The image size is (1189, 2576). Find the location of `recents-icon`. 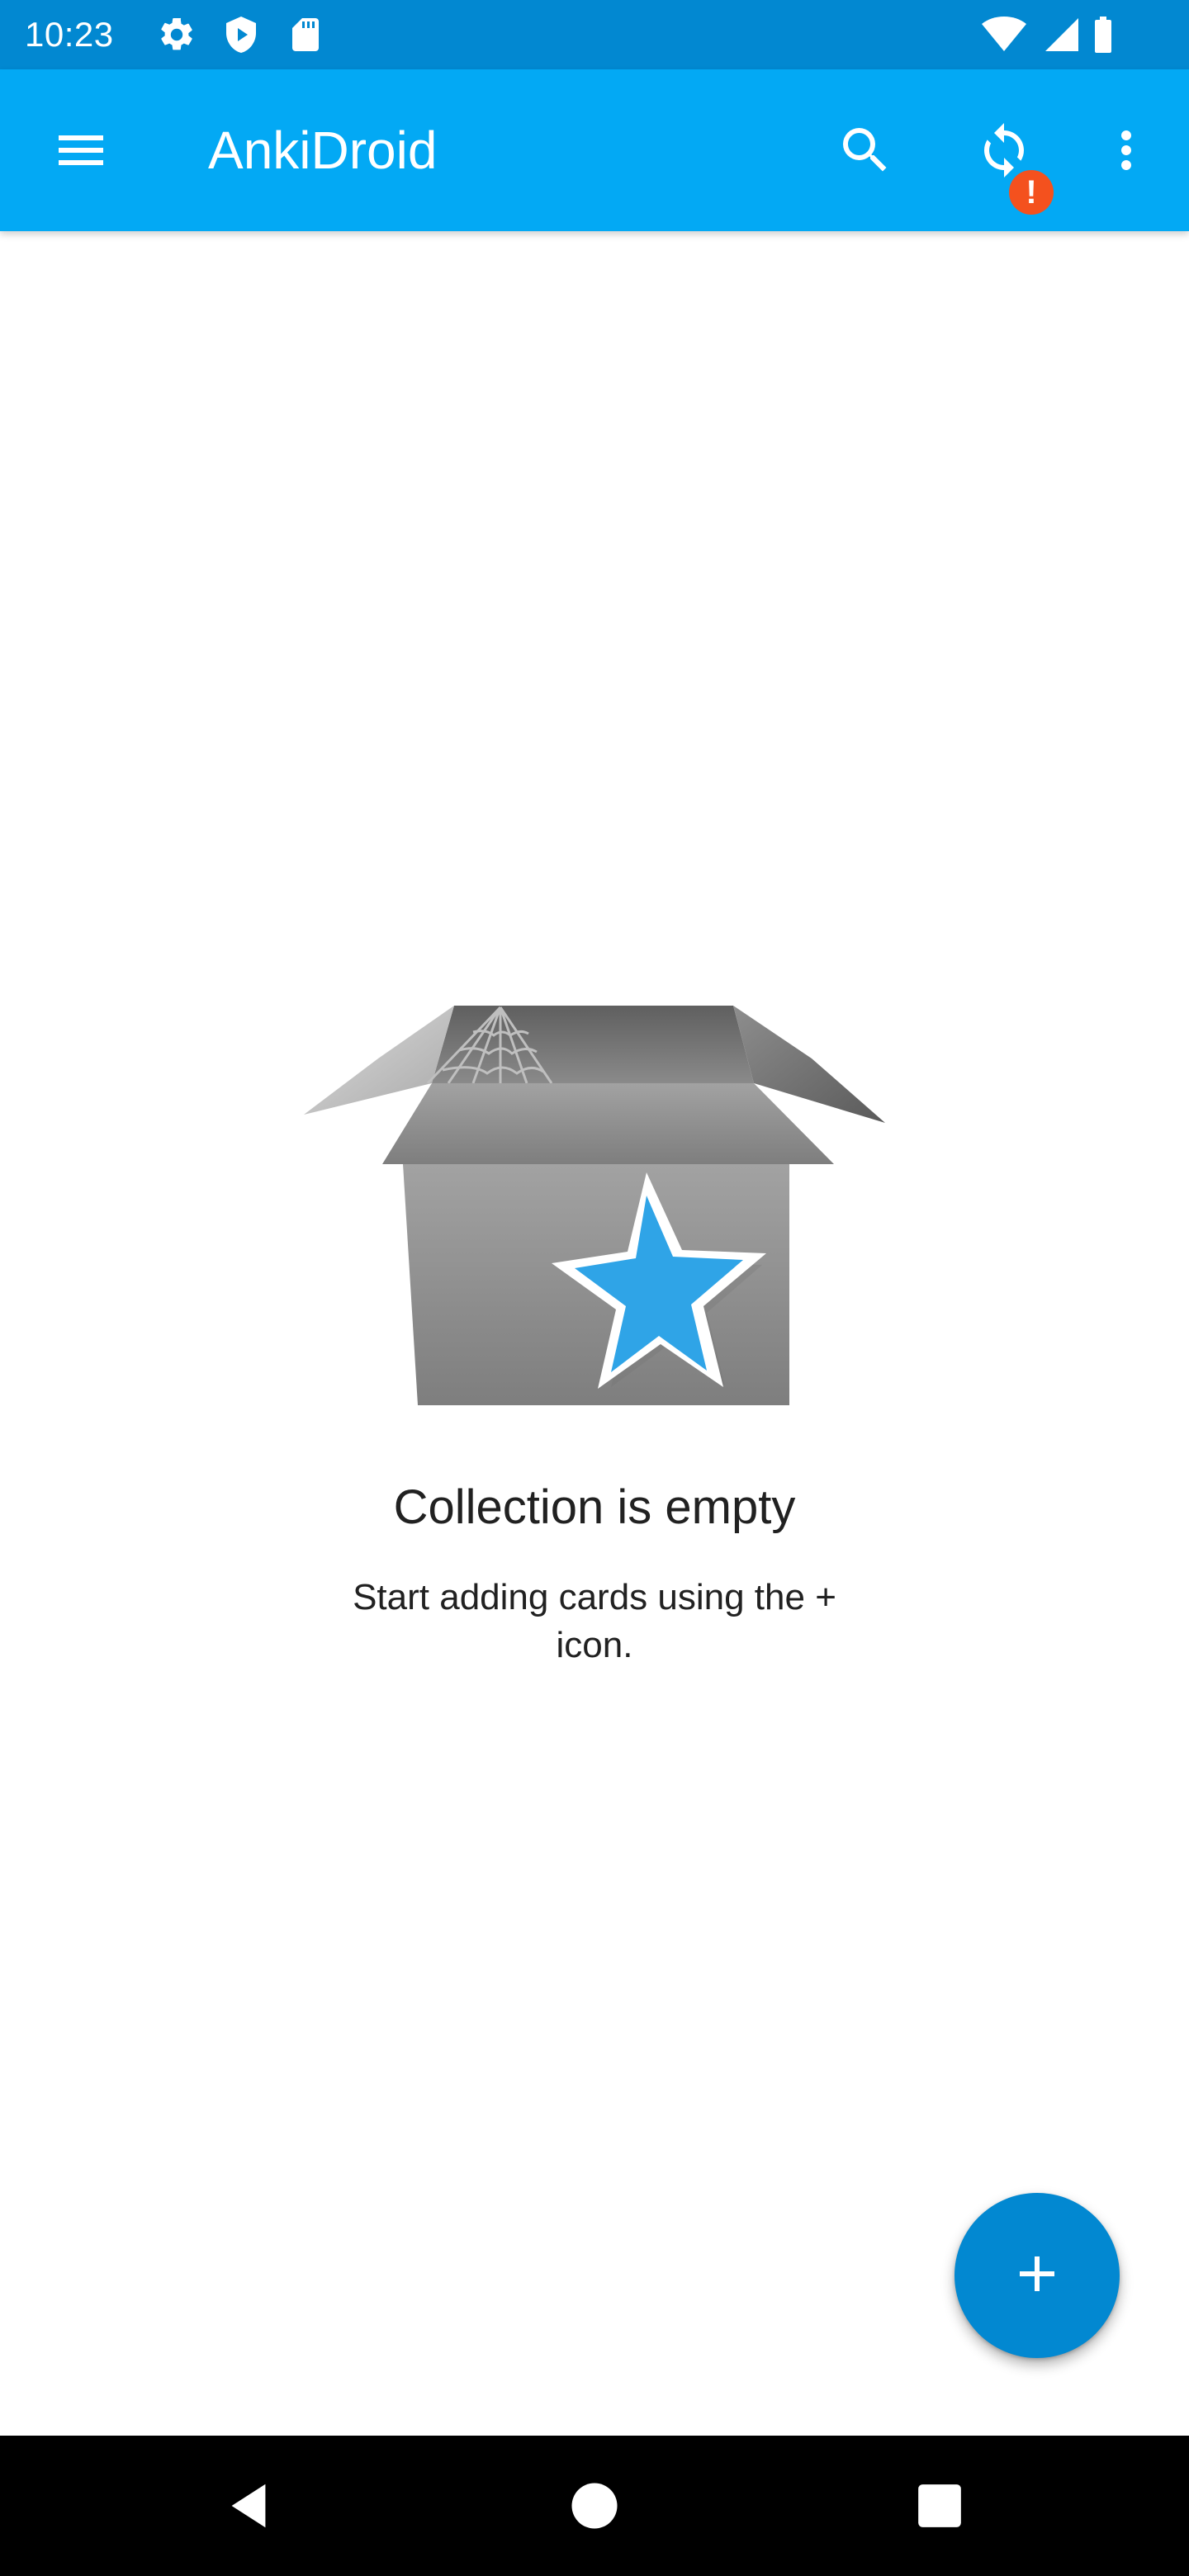

recents-icon is located at coordinates (939, 2505).